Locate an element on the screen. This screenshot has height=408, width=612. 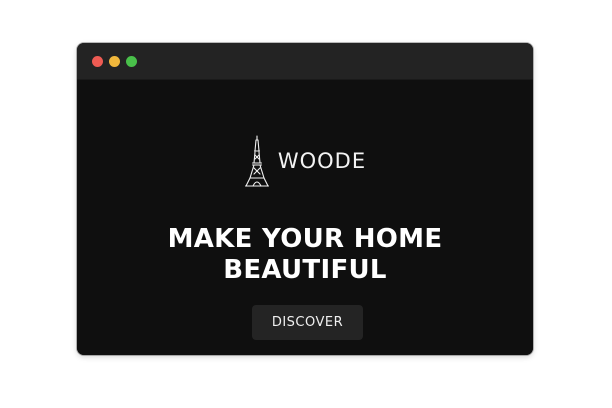
hero-headline: MAKE YOUR HOME BEAUTIFUL is located at coordinates (305, 255).